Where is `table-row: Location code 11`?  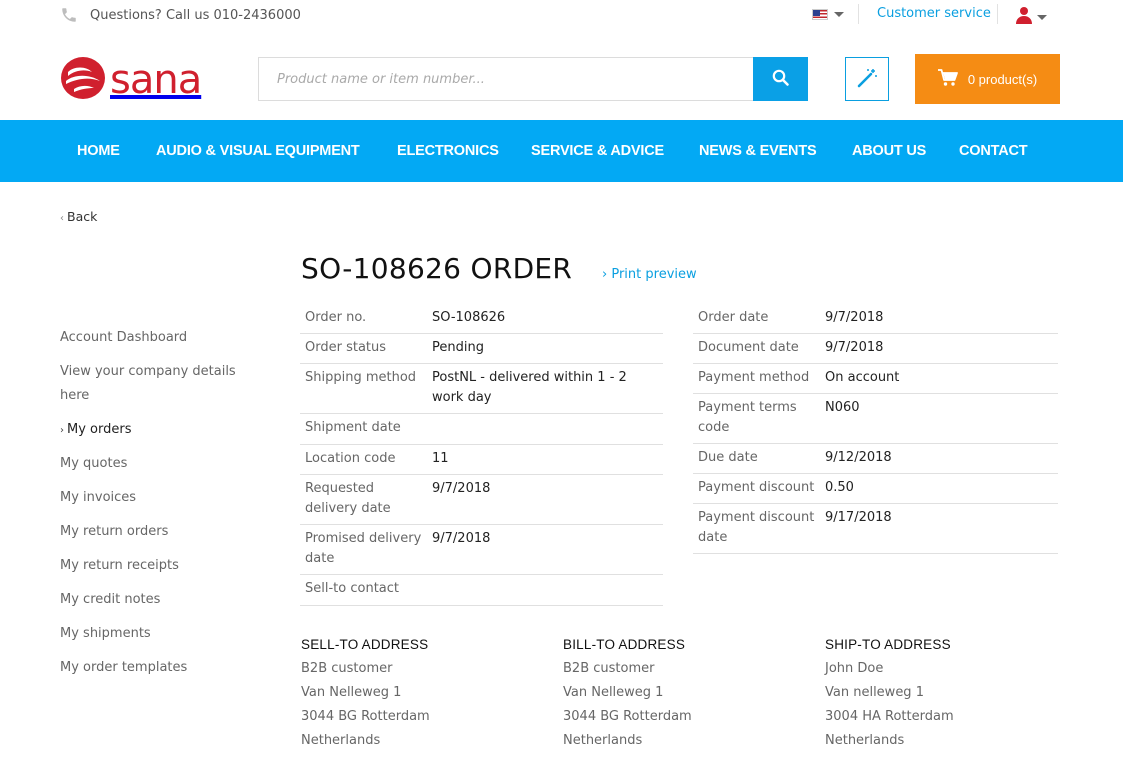
table-row: Location code 11 is located at coordinates (481, 459).